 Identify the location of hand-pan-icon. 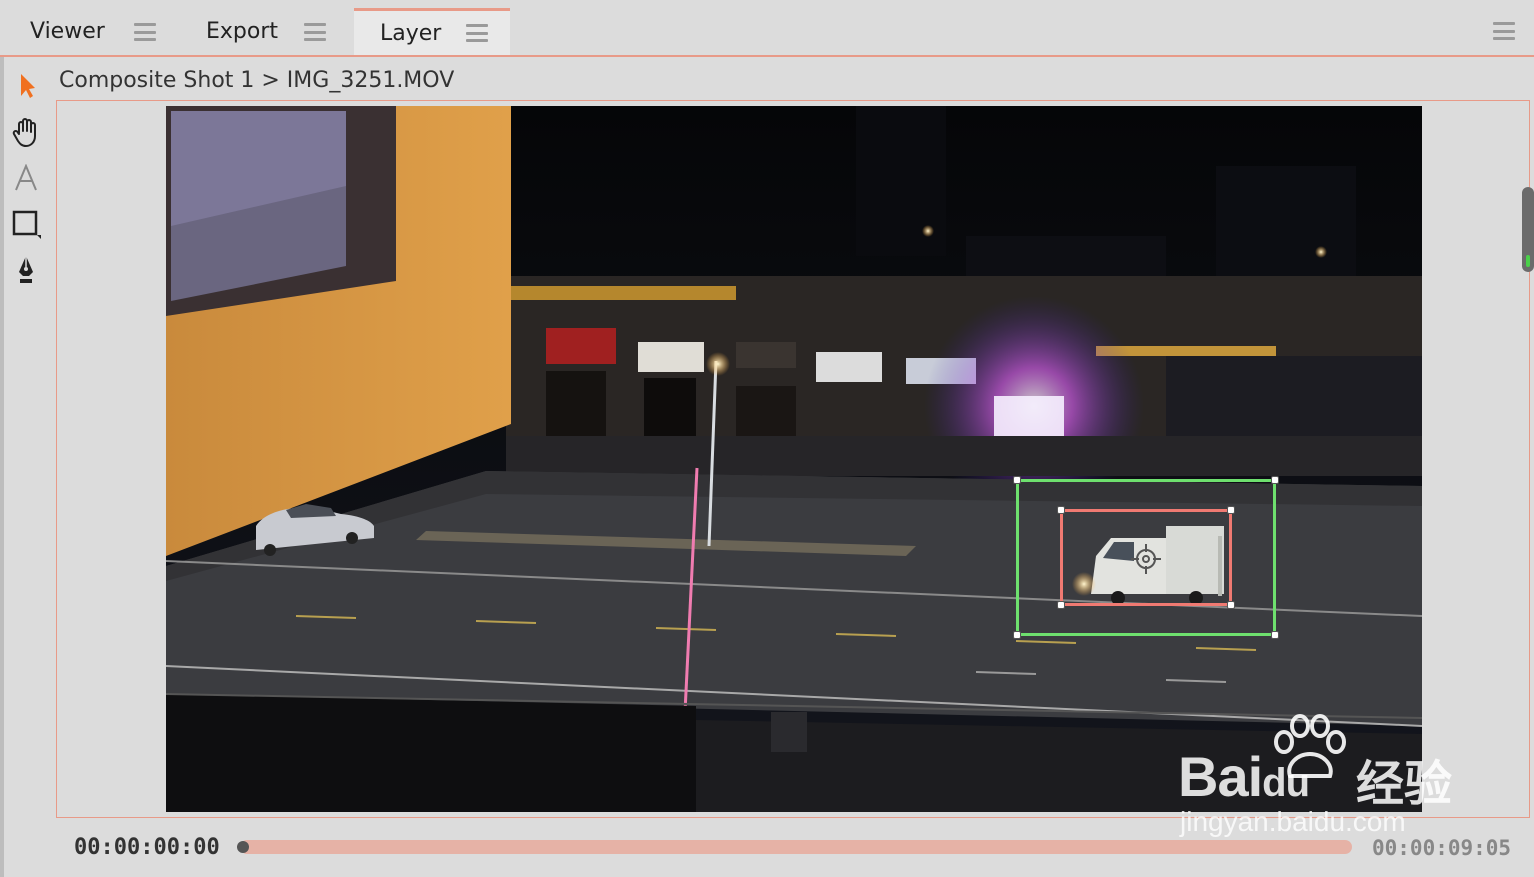
(26, 132).